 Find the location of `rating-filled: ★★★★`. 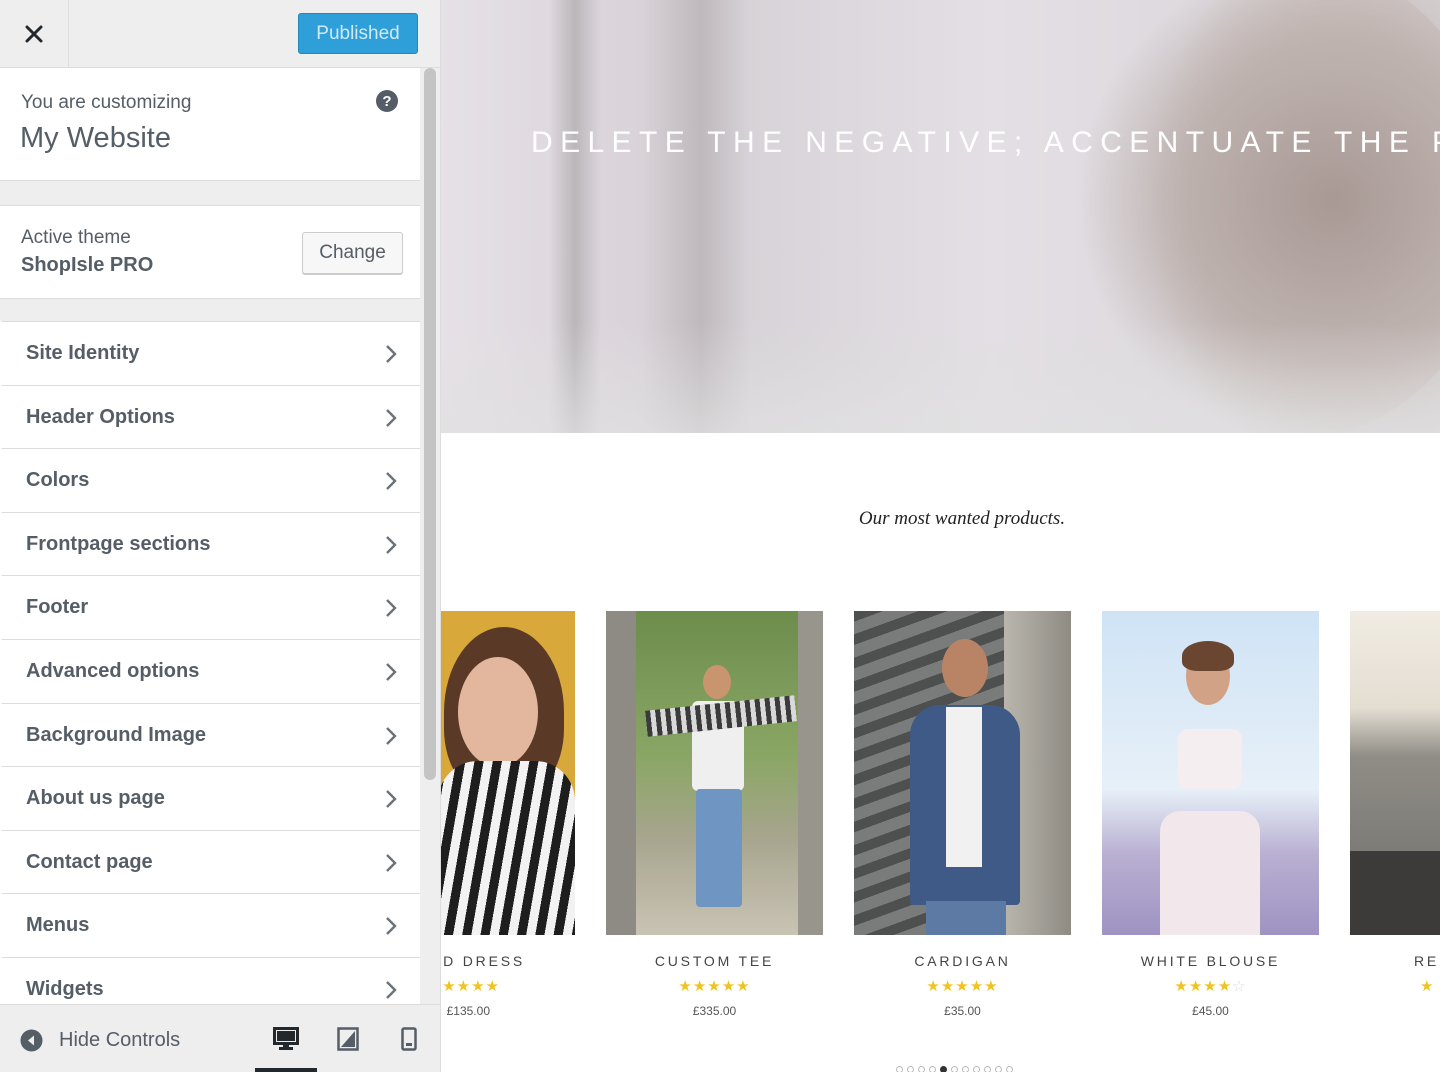

rating-filled: ★★★★ is located at coordinates (1203, 986).